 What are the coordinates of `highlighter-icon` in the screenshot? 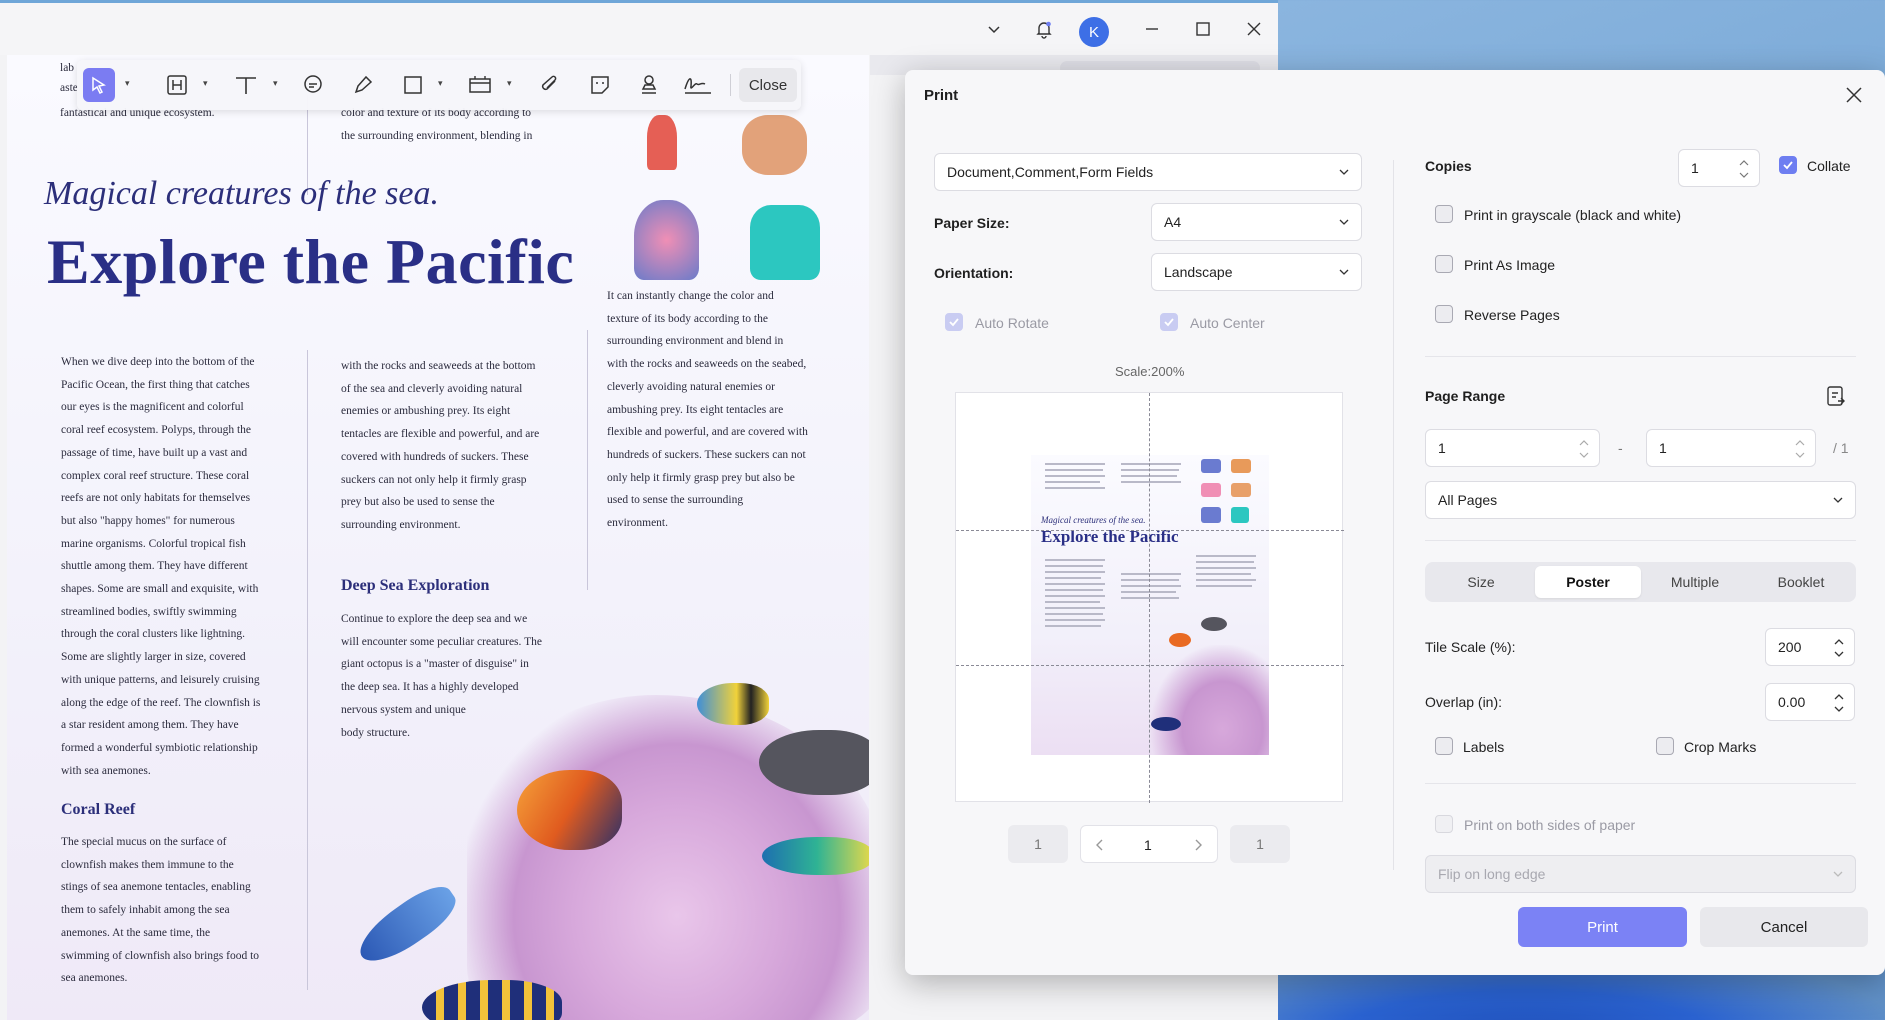 It's located at (363, 85).